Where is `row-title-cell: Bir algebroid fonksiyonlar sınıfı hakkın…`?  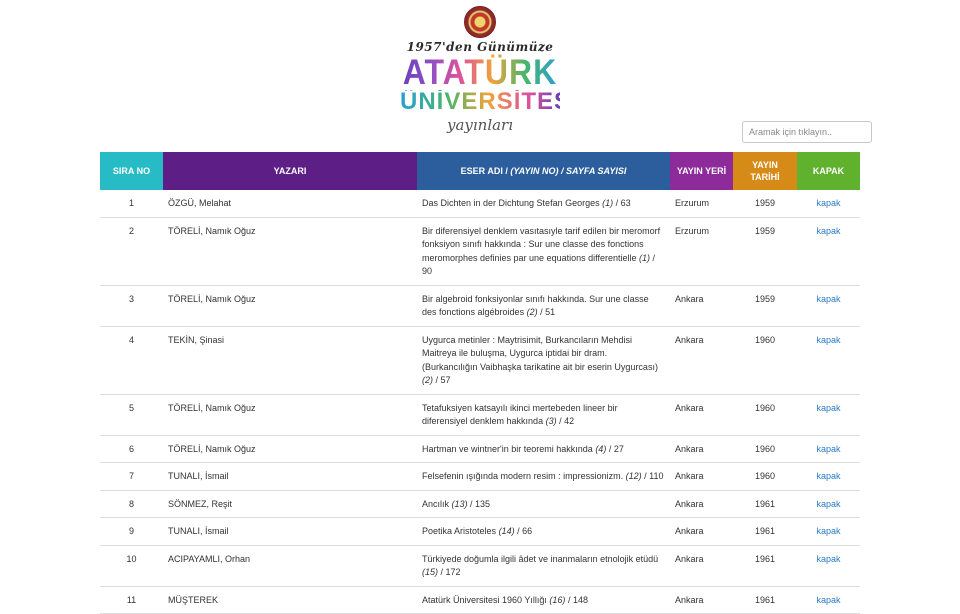
row-title-cell: Bir algebroid fonksiyonlar sınıfı hakkın… is located at coordinates (543, 306).